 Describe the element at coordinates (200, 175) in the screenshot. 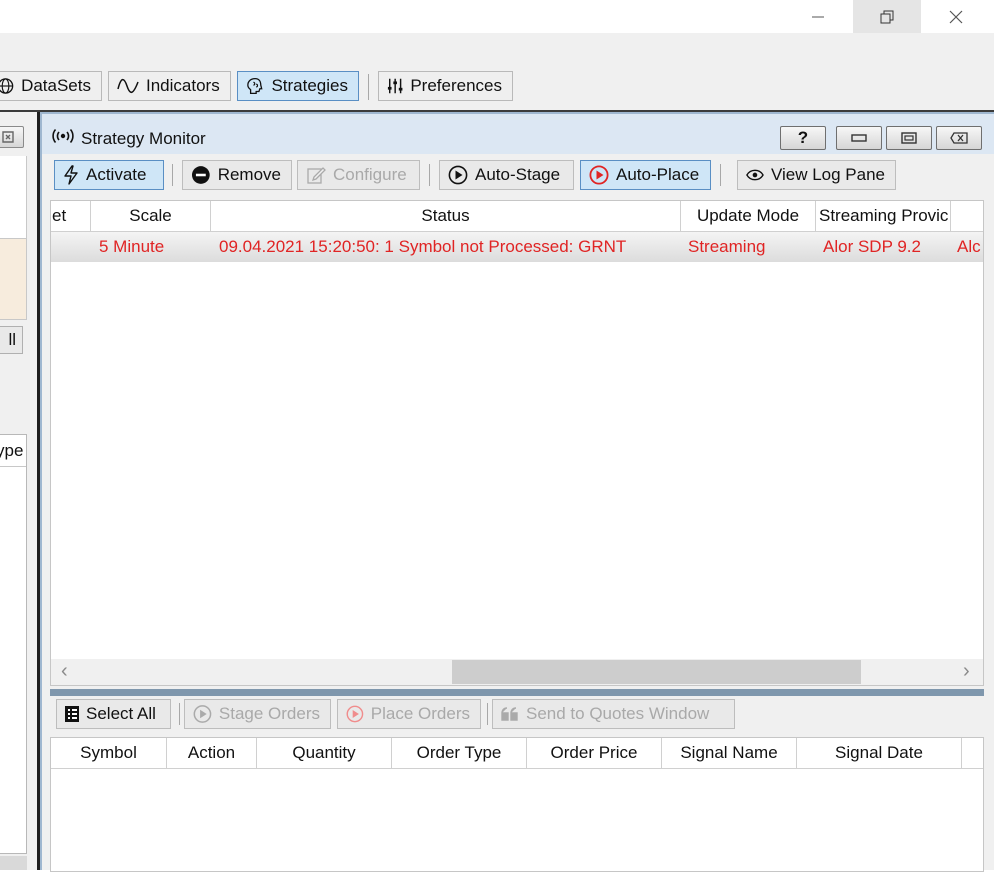

I see `remove-icon` at that location.